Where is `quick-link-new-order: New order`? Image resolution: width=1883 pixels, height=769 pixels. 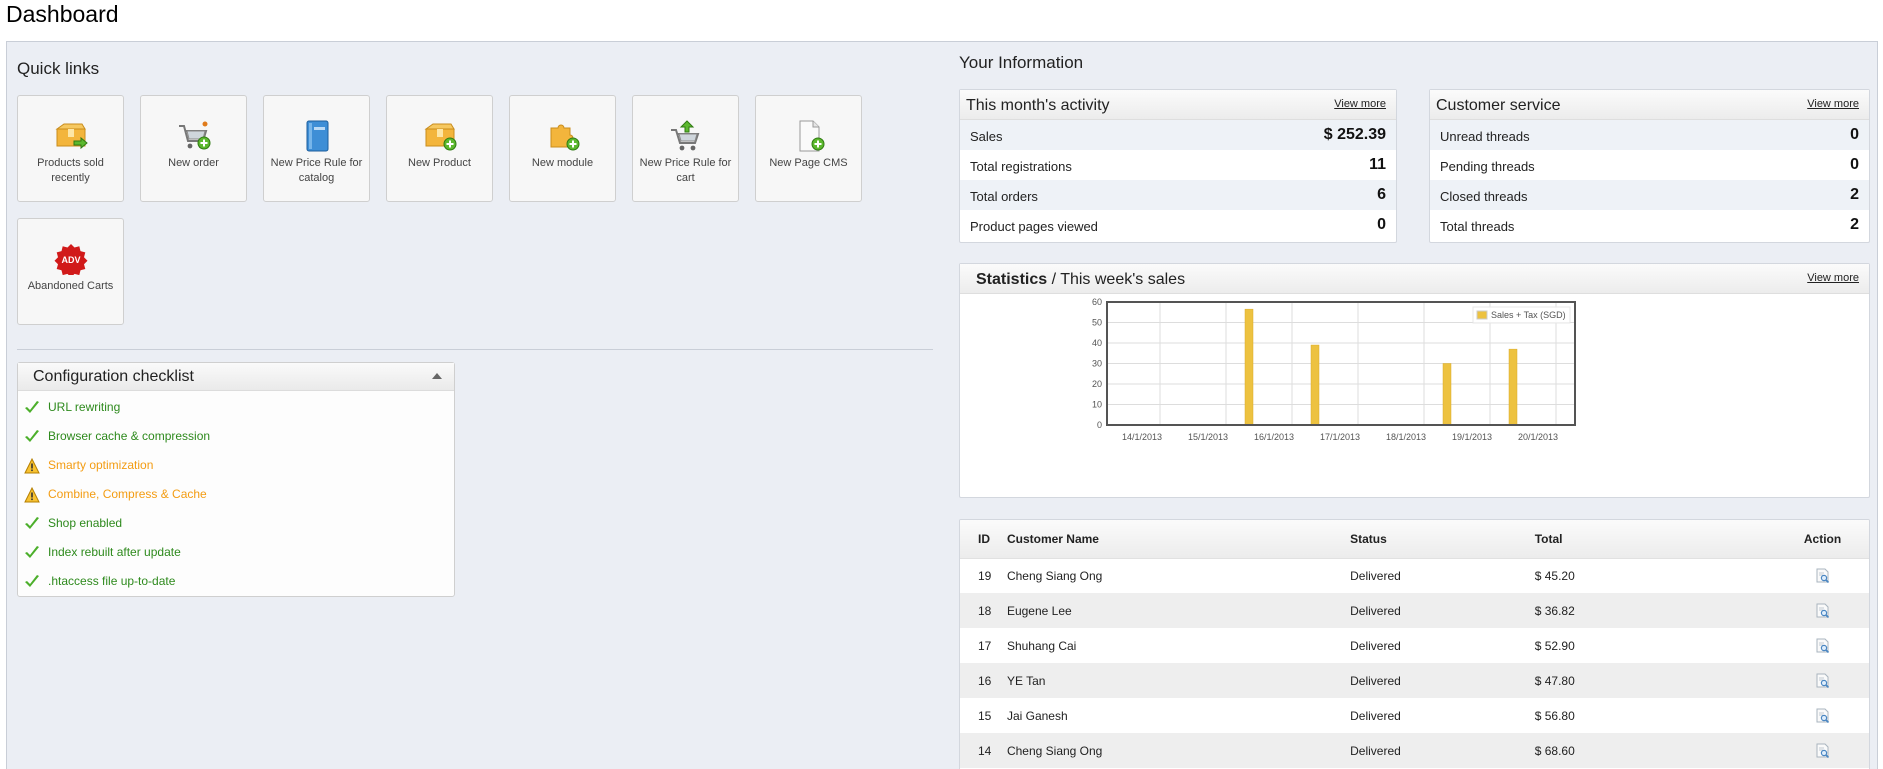 quick-link-new-order: New order is located at coordinates (193, 148).